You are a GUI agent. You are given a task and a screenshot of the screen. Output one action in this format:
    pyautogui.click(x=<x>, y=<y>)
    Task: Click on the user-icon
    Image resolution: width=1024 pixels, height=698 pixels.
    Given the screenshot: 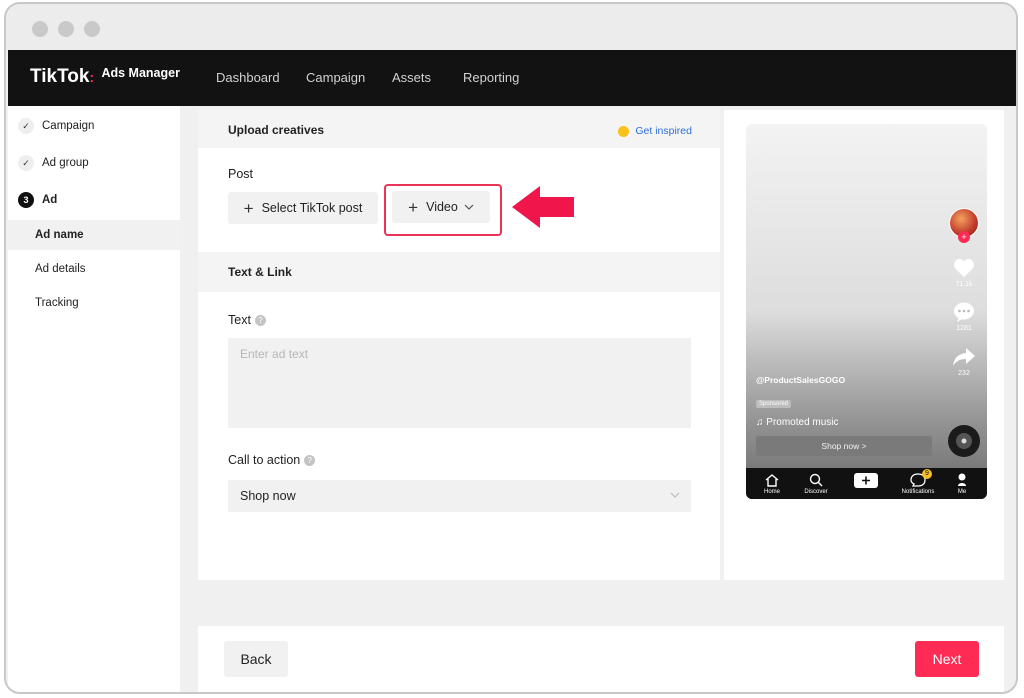 What is the action you would take?
    pyautogui.click(x=962, y=479)
    